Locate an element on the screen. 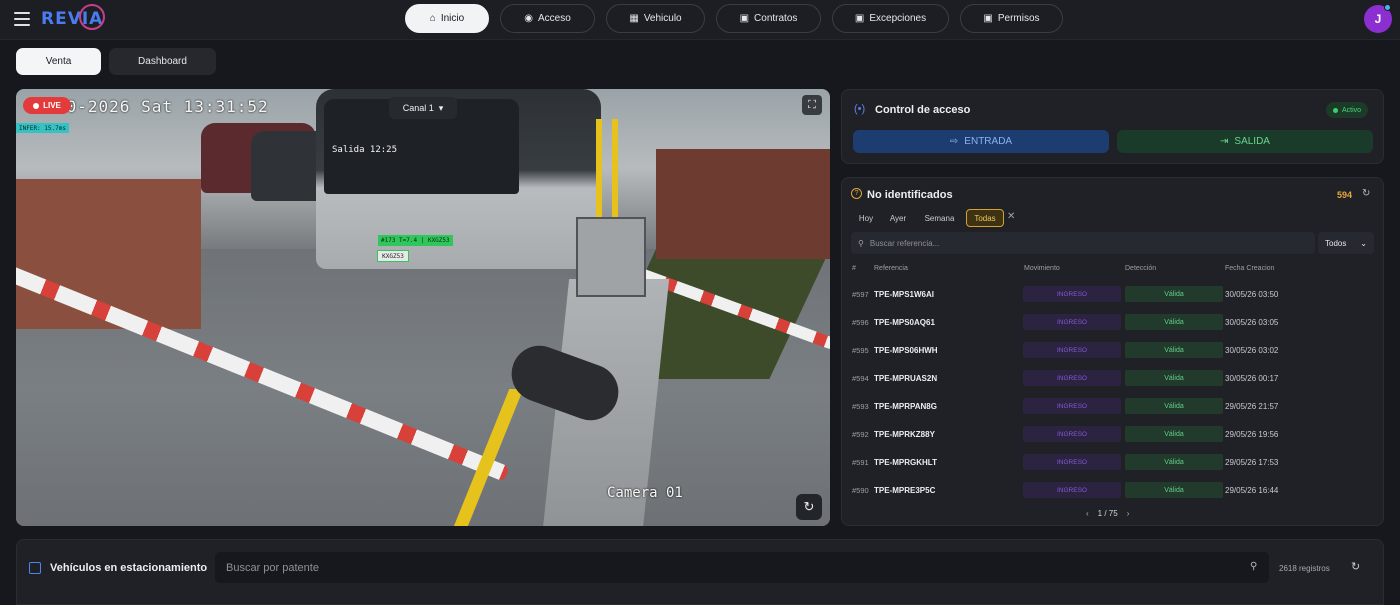 Image resolution: width=1400 pixels, height=605 pixels. filter-todas: Todas is located at coordinates (985, 218).